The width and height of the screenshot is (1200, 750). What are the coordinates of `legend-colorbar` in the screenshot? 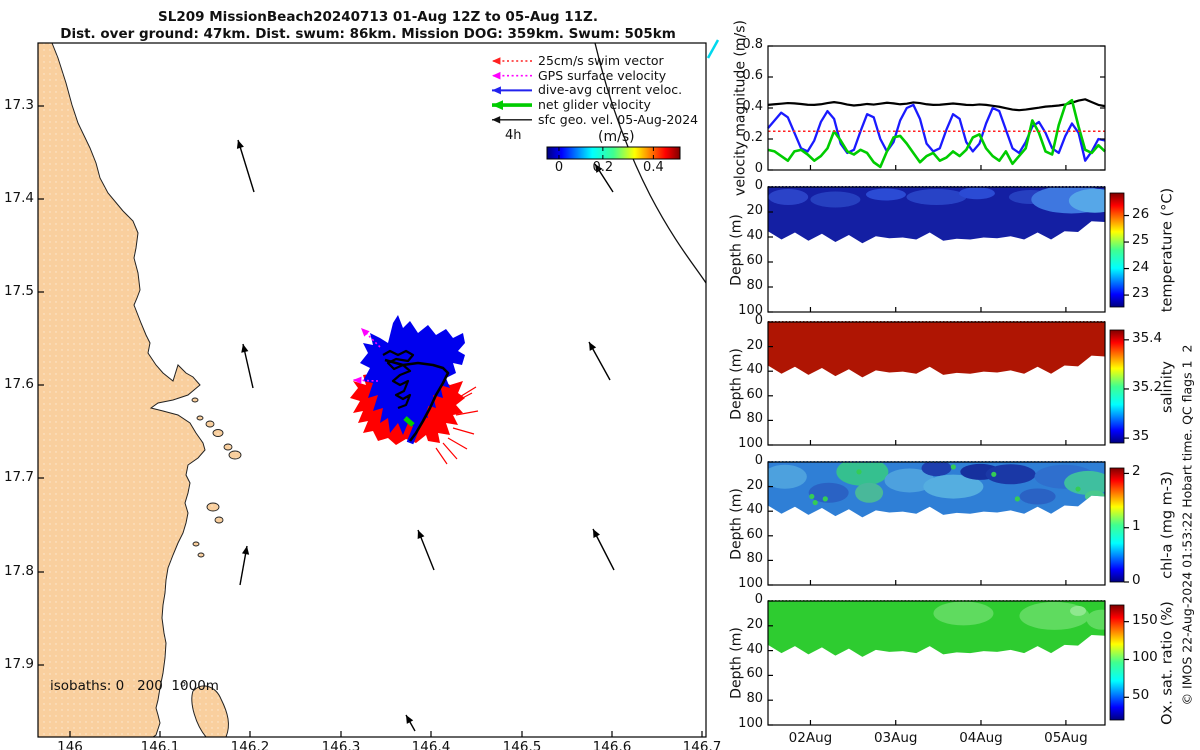 It's located at (613, 153).